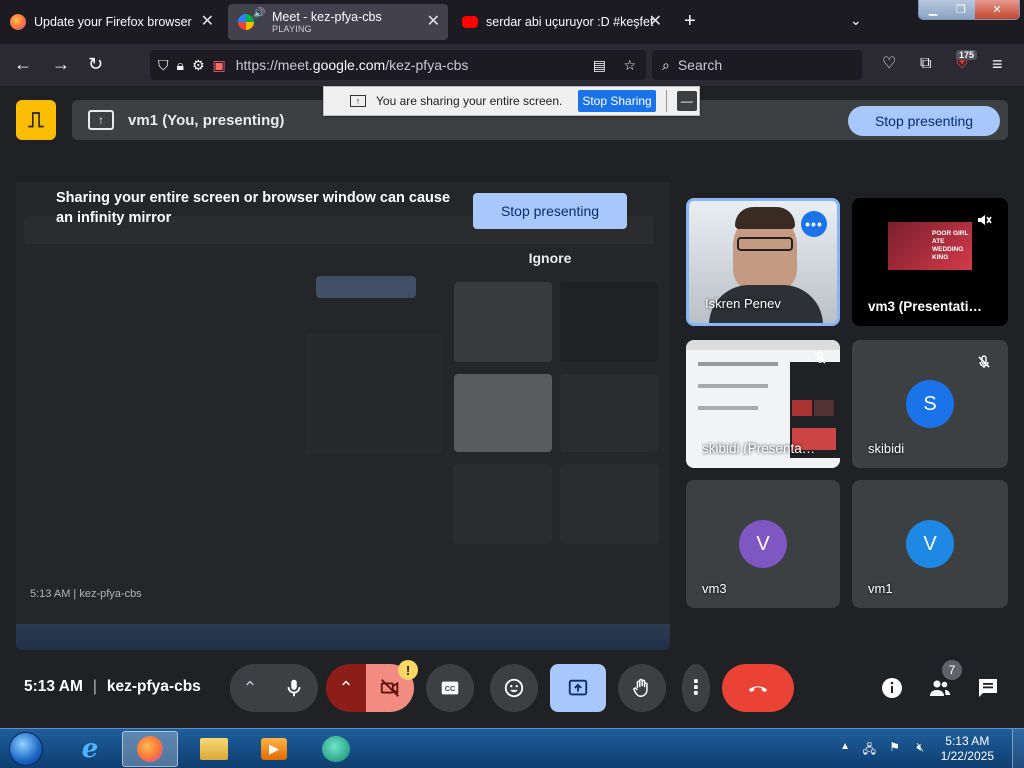 The height and width of the screenshot is (768, 1024). I want to click on participant-tile-vm3: V vm3, so click(763, 544).